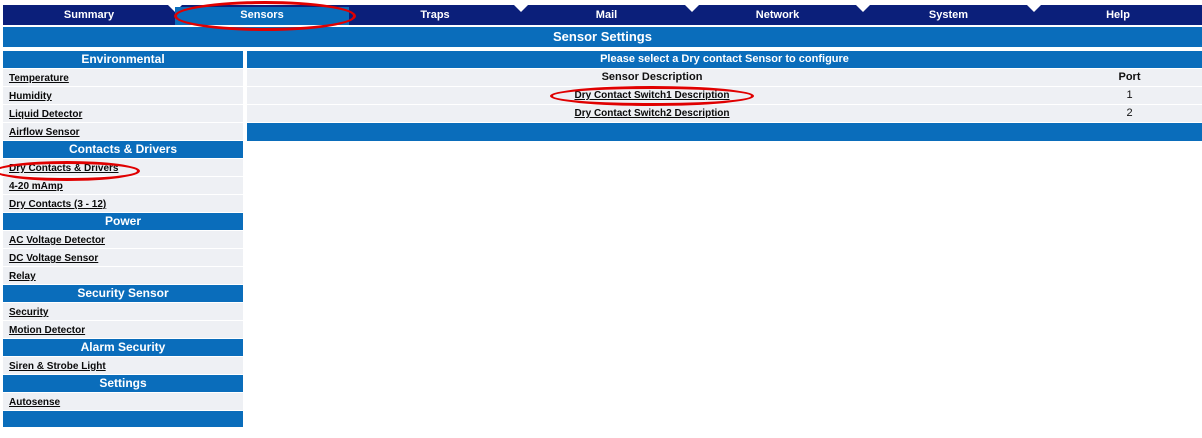 Image resolution: width=1202 pixels, height=438 pixels. Describe the element at coordinates (89, 15) in the screenshot. I see `tab-summary-label: Summary` at that location.